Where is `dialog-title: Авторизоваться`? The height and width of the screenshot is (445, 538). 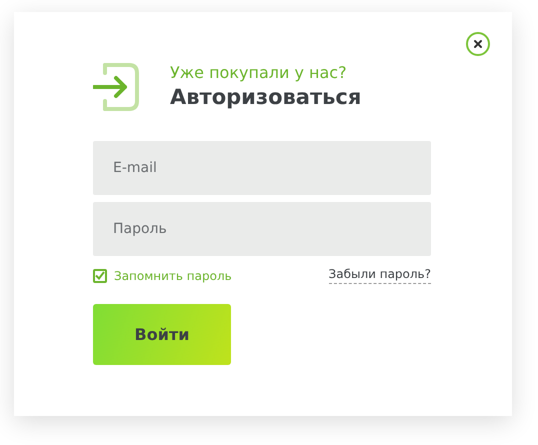 dialog-title: Авторизоваться is located at coordinates (266, 97).